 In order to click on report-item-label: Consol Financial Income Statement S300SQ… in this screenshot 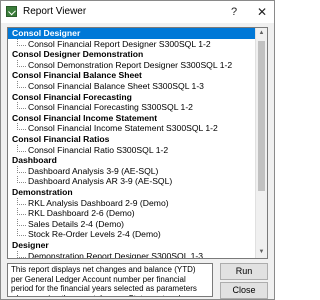, I will do `click(123, 128)`.